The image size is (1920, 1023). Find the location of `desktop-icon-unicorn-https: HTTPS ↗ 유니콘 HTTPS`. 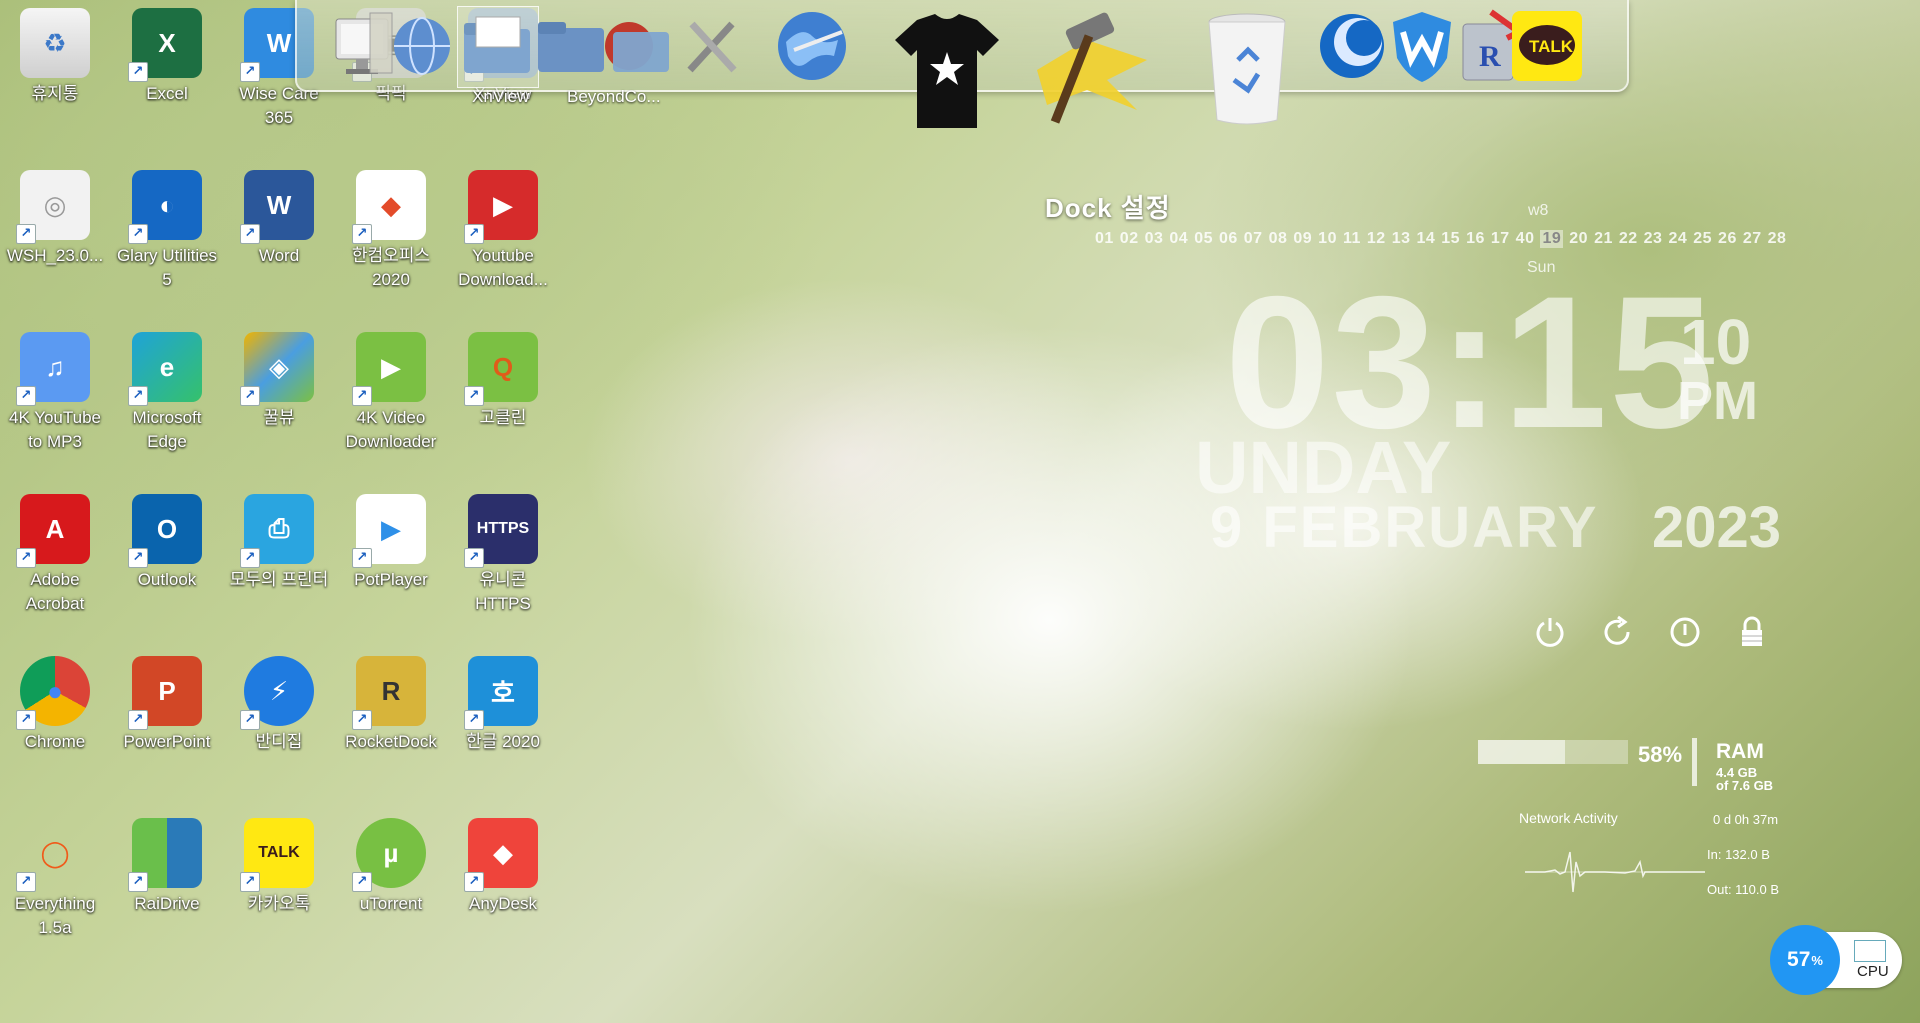

desktop-icon-unicorn-https: HTTPS ↗ 유니콘 HTTPS is located at coordinates (503, 549).